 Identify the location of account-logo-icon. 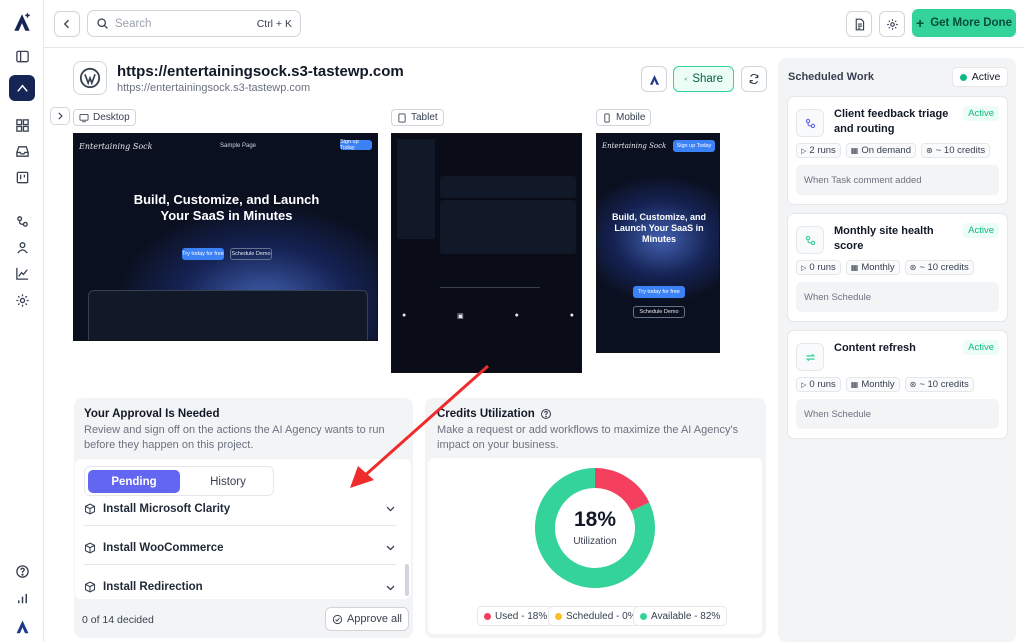
(22, 626).